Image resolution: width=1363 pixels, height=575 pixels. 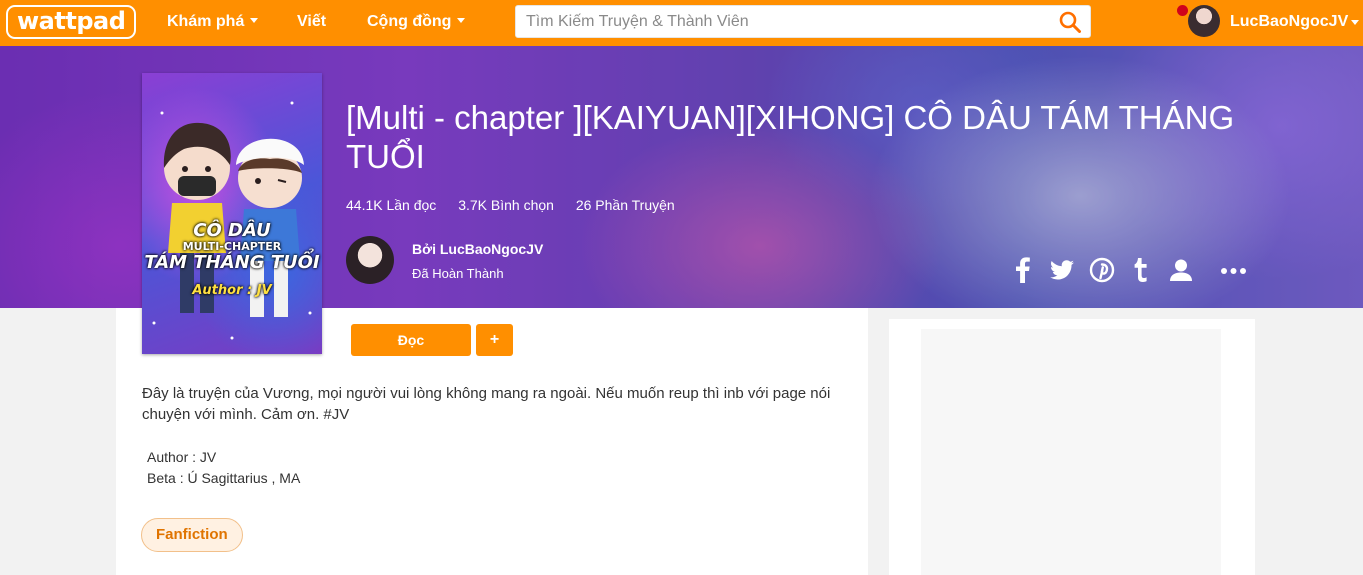 What do you see at coordinates (192, 535) in the screenshot?
I see `tag-fanfiction: Fanfiction` at bounding box center [192, 535].